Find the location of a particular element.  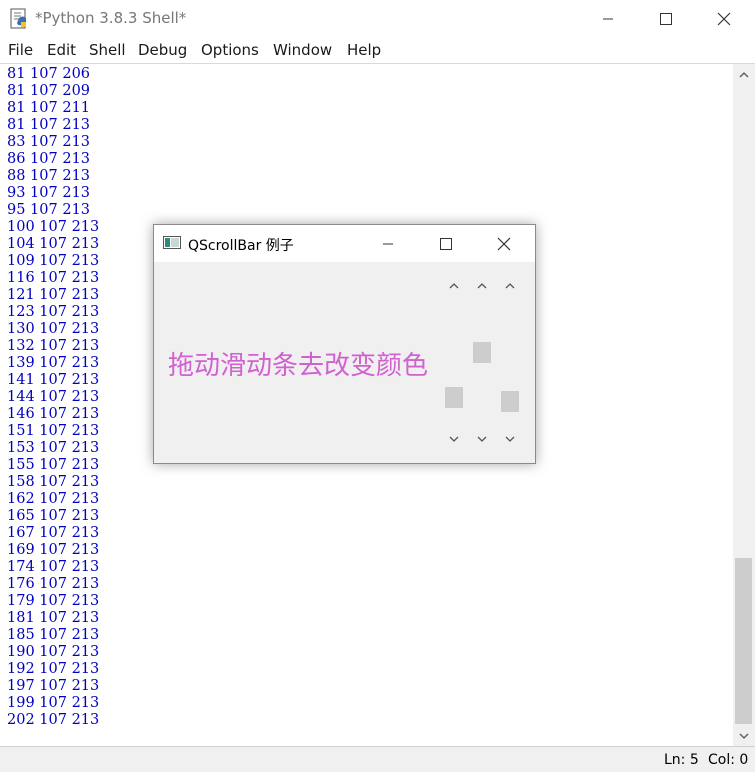

shell-output-line: 190 107 213 is located at coordinates (53, 652).